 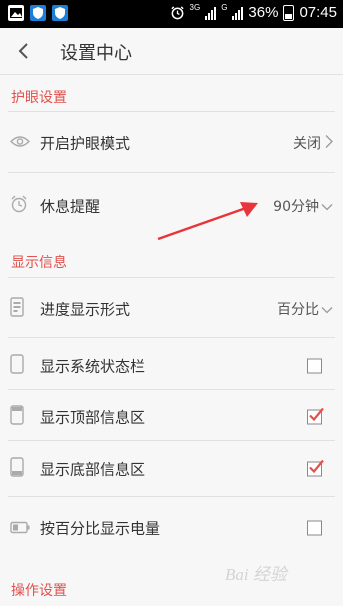 I want to click on progress-display-value: 百分比, so click(x=298, y=309).